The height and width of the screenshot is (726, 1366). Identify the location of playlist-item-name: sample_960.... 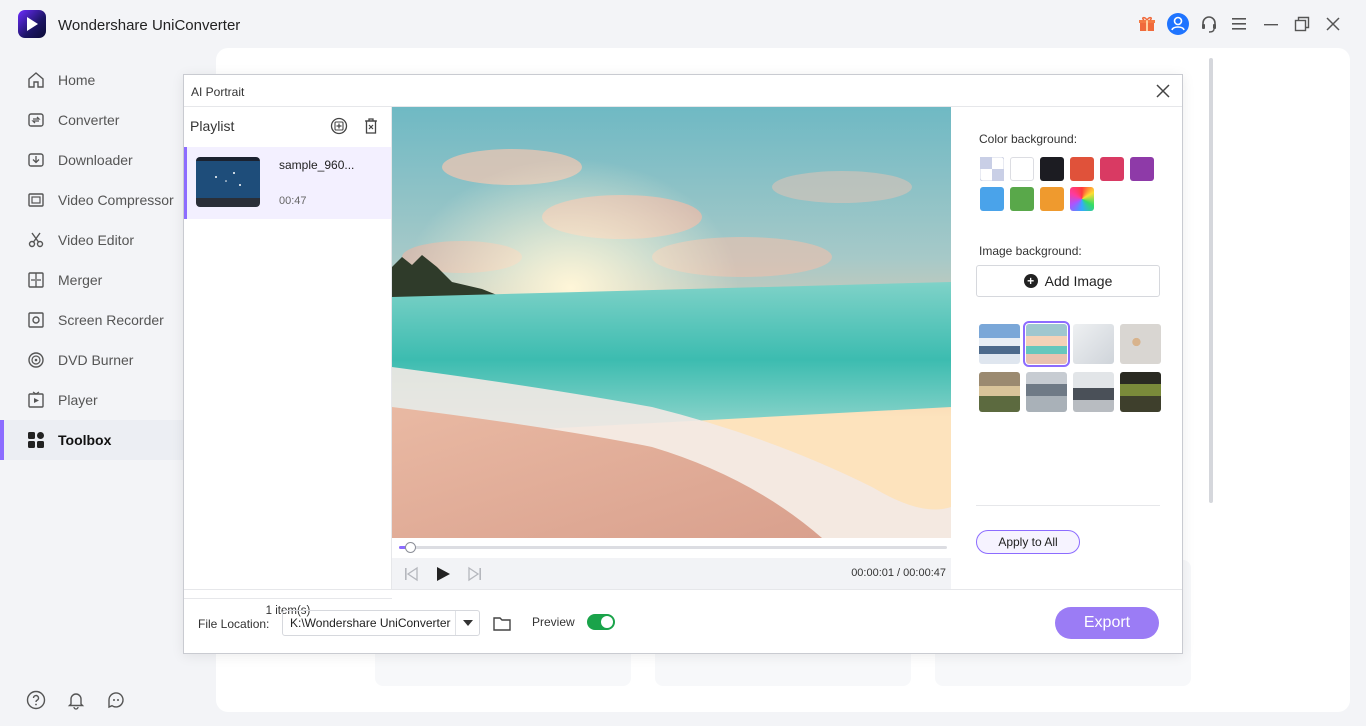
(317, 165).